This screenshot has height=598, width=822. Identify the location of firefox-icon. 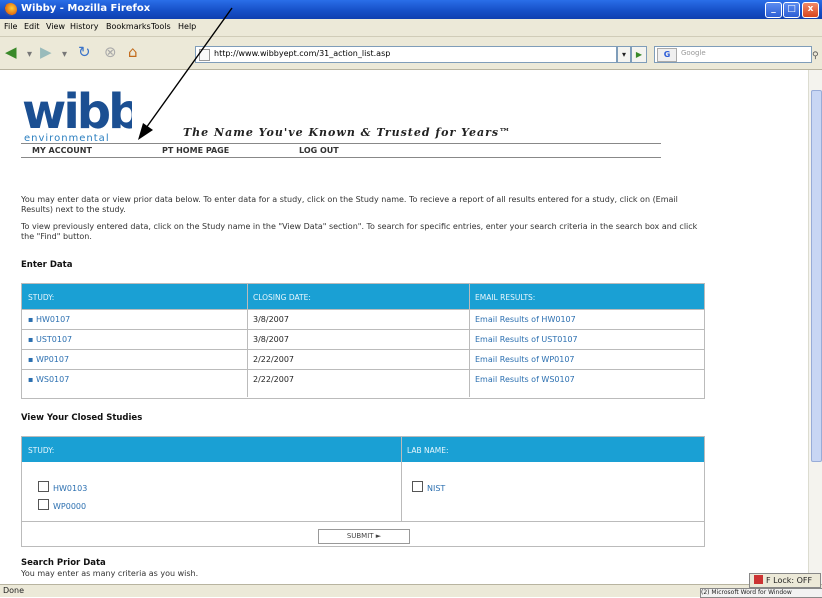
(10, 9).